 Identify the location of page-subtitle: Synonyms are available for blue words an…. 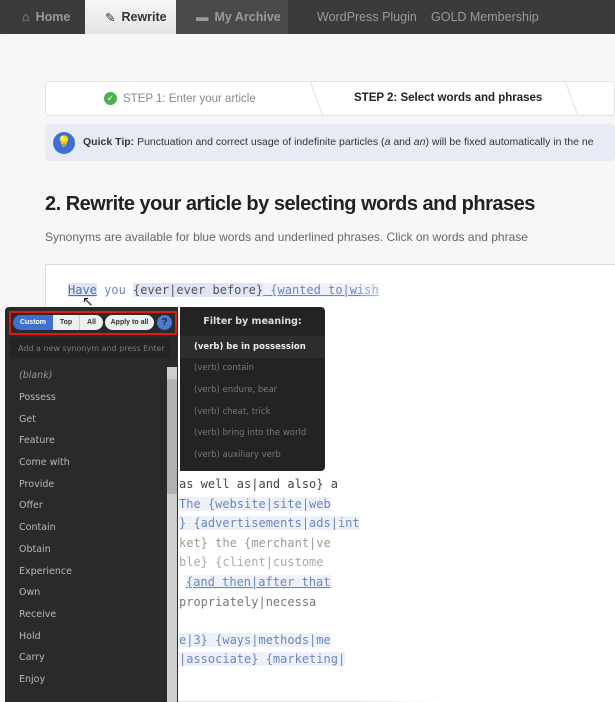
(286, 237).